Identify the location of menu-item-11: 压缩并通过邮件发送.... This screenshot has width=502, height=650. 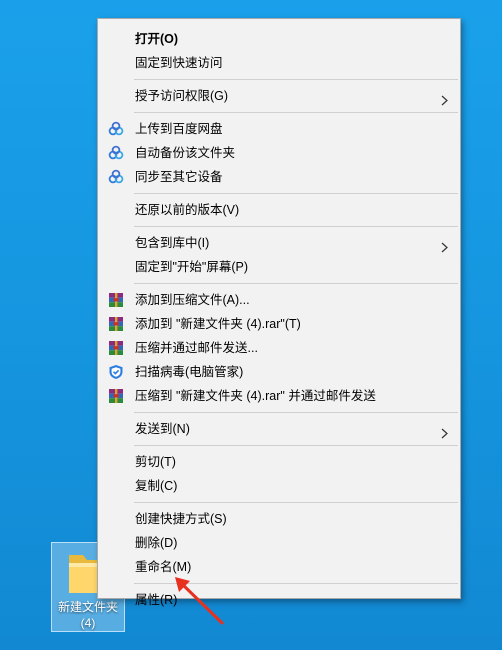
(279, 348).